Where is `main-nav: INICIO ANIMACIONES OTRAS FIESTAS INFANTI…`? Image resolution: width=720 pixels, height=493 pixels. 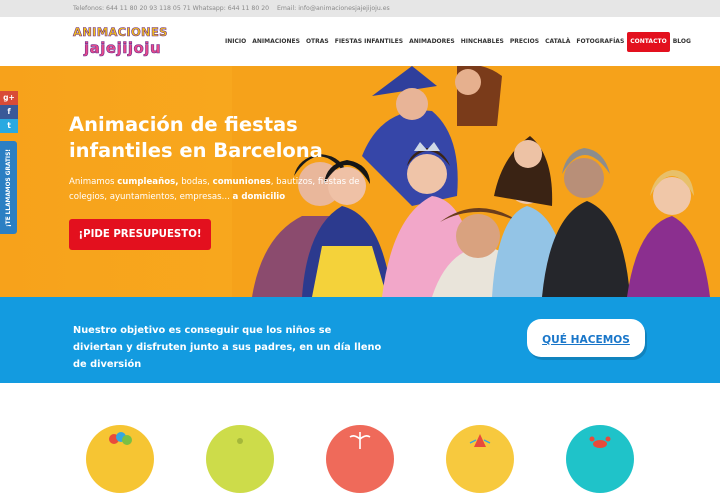
main-nav: INICIO ANIMACIONES OTRAS FIESTAS INFANTI… is located at coordinates (458, 42).